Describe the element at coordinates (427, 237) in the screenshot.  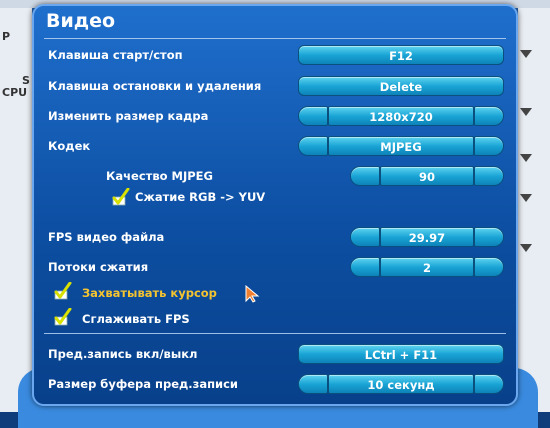
I see `fps-value: 29.97` at that location.